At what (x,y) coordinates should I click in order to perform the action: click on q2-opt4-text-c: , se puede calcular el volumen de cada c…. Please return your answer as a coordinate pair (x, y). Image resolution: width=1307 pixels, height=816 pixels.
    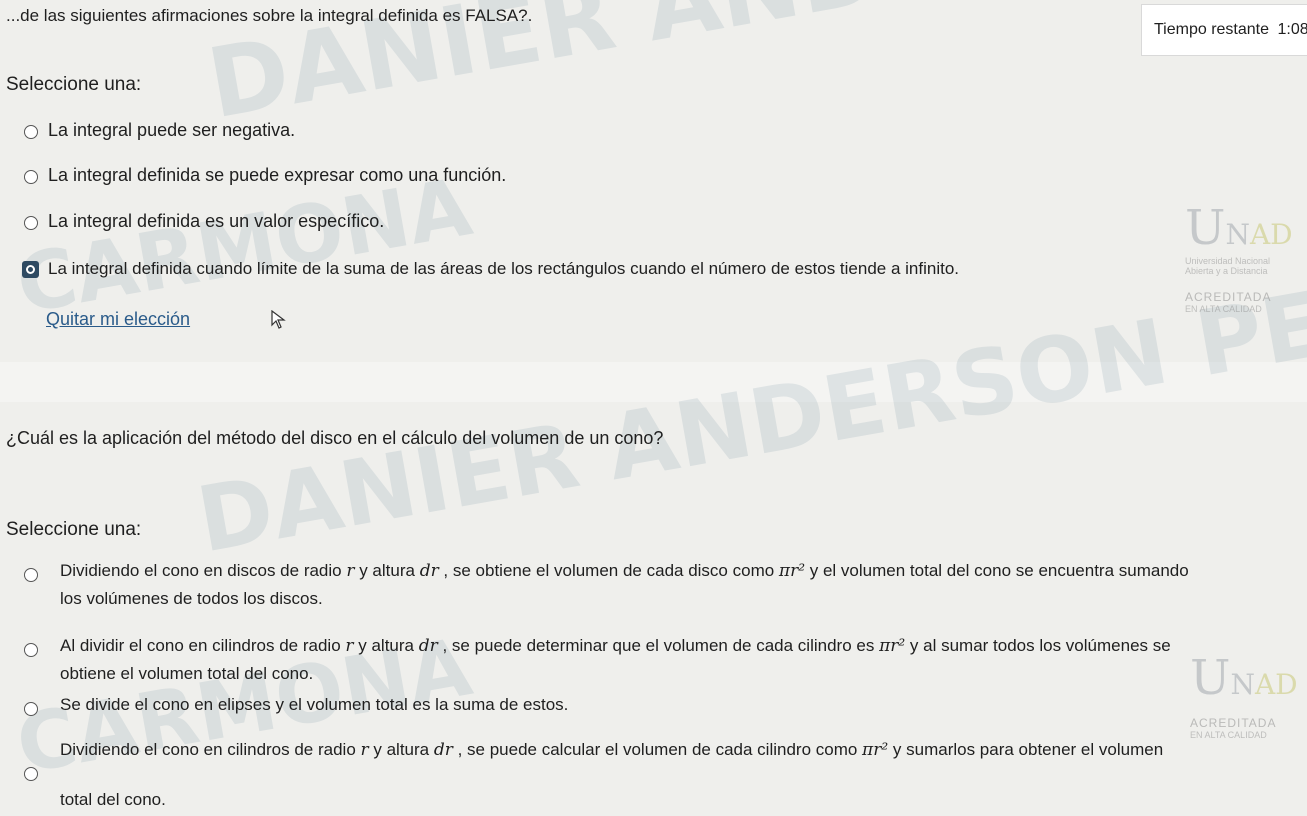
    Looking at the image, I should click on (657, 749).